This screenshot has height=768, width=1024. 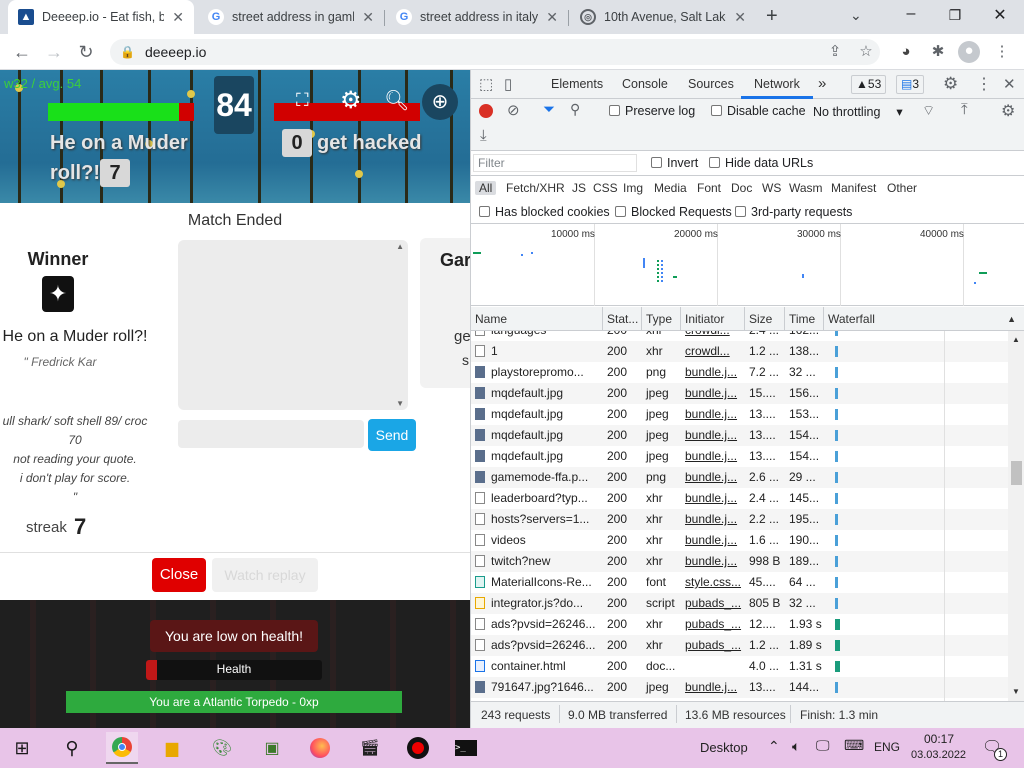 I want to click on table-scrollbar: ▲ ▼, so click(x=1016, y=516).